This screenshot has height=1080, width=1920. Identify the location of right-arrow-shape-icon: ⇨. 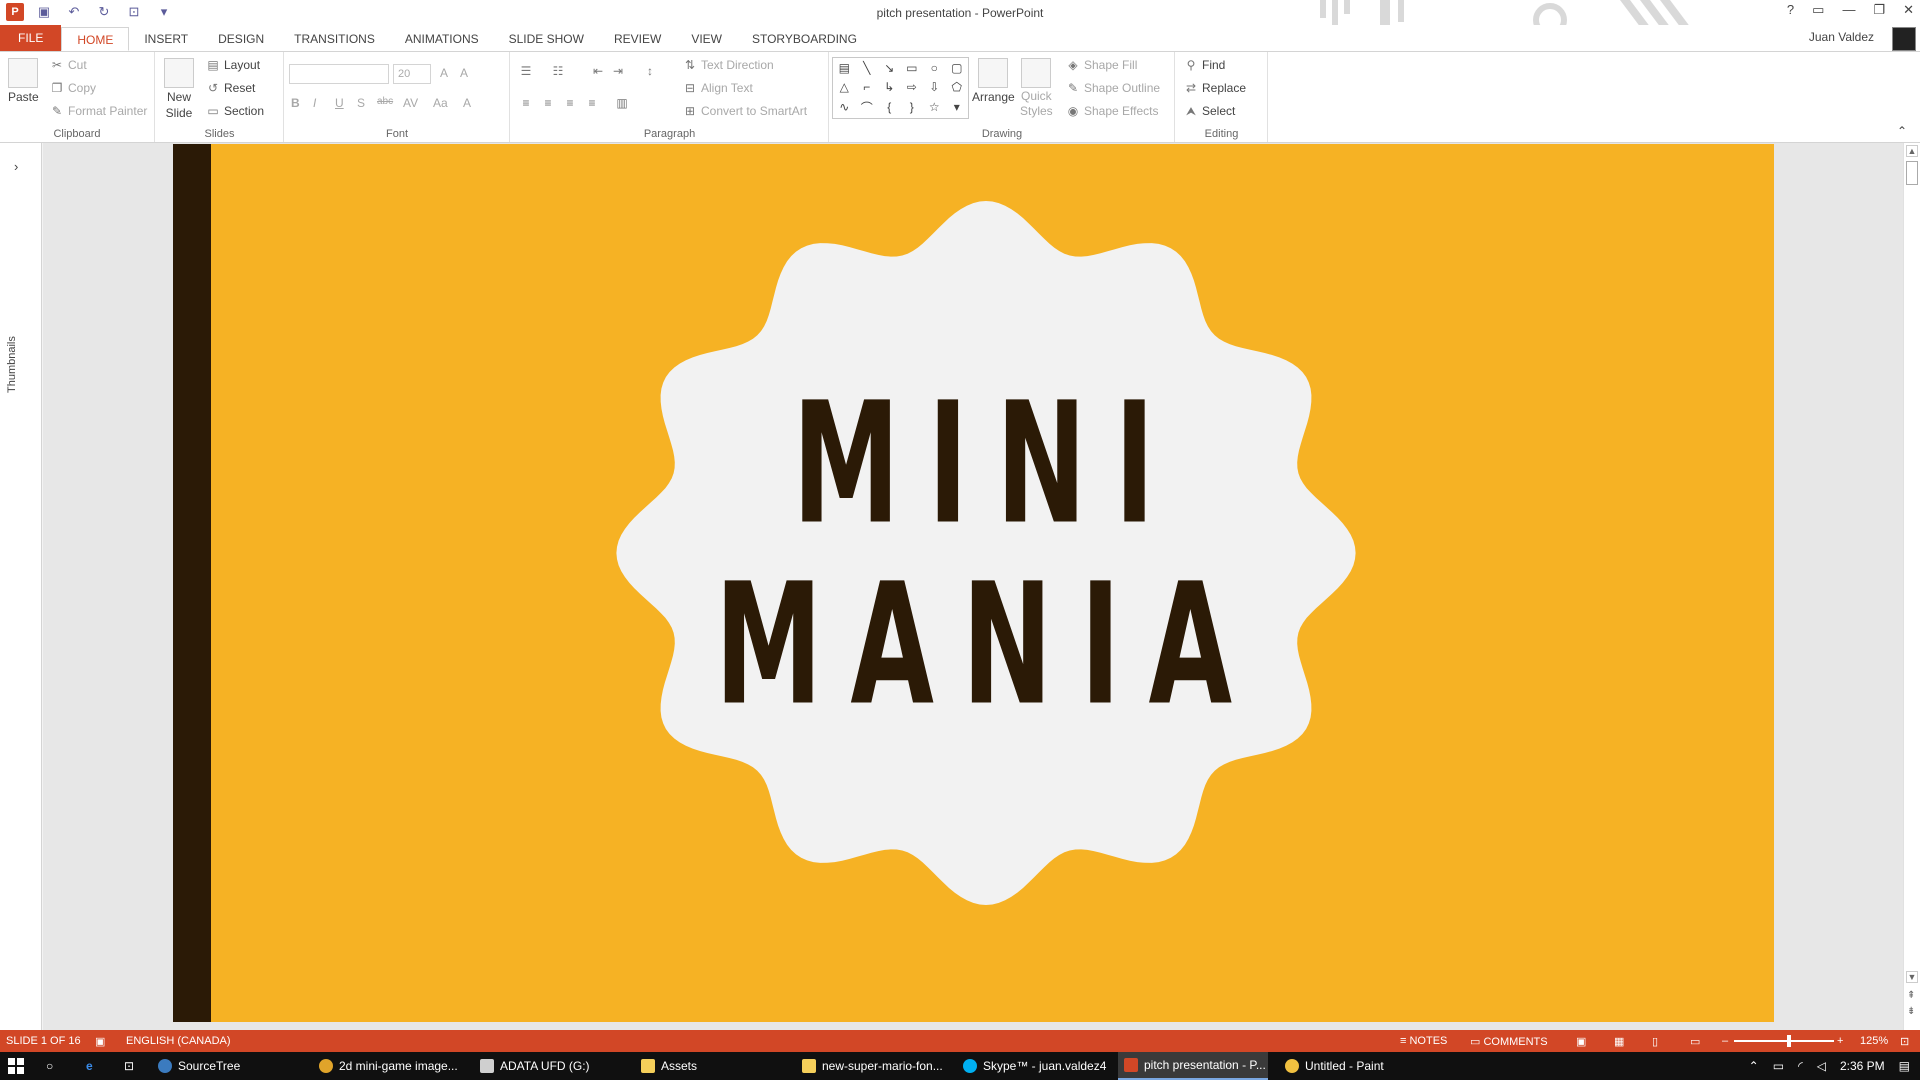
(912, 87).